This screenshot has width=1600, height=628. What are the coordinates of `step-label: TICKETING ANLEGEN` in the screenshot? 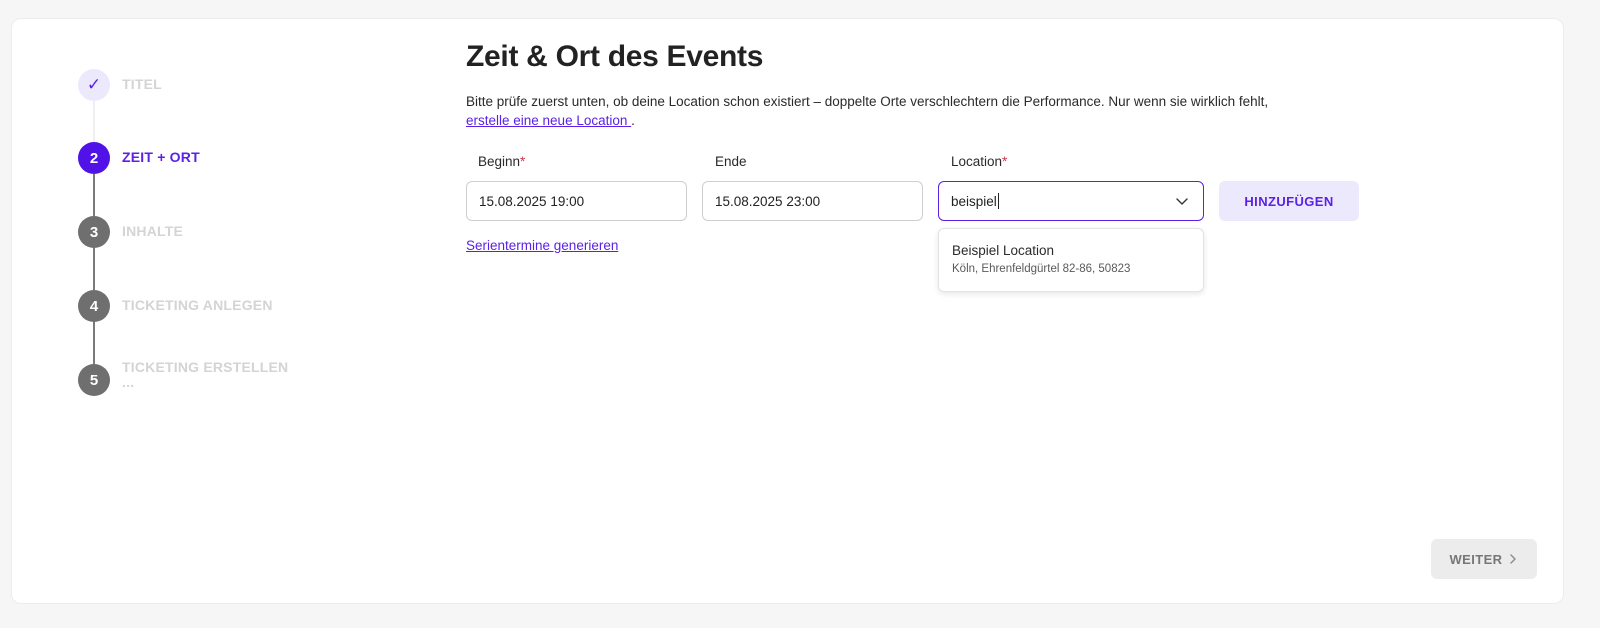 It's located at (197, 305).